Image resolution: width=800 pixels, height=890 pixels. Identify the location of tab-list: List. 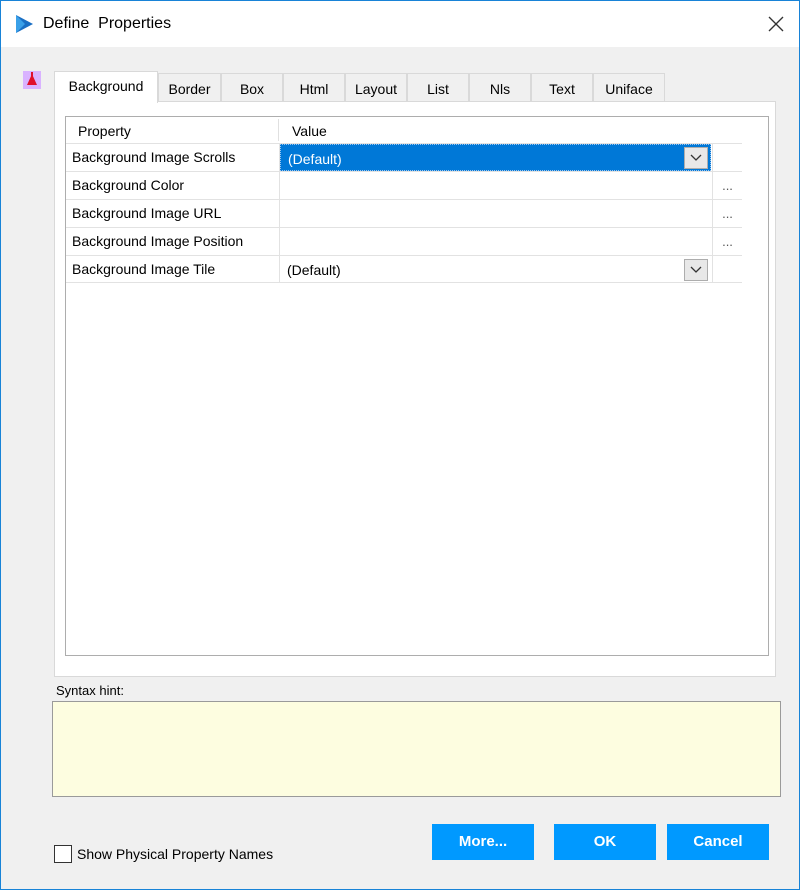
(438, 87).